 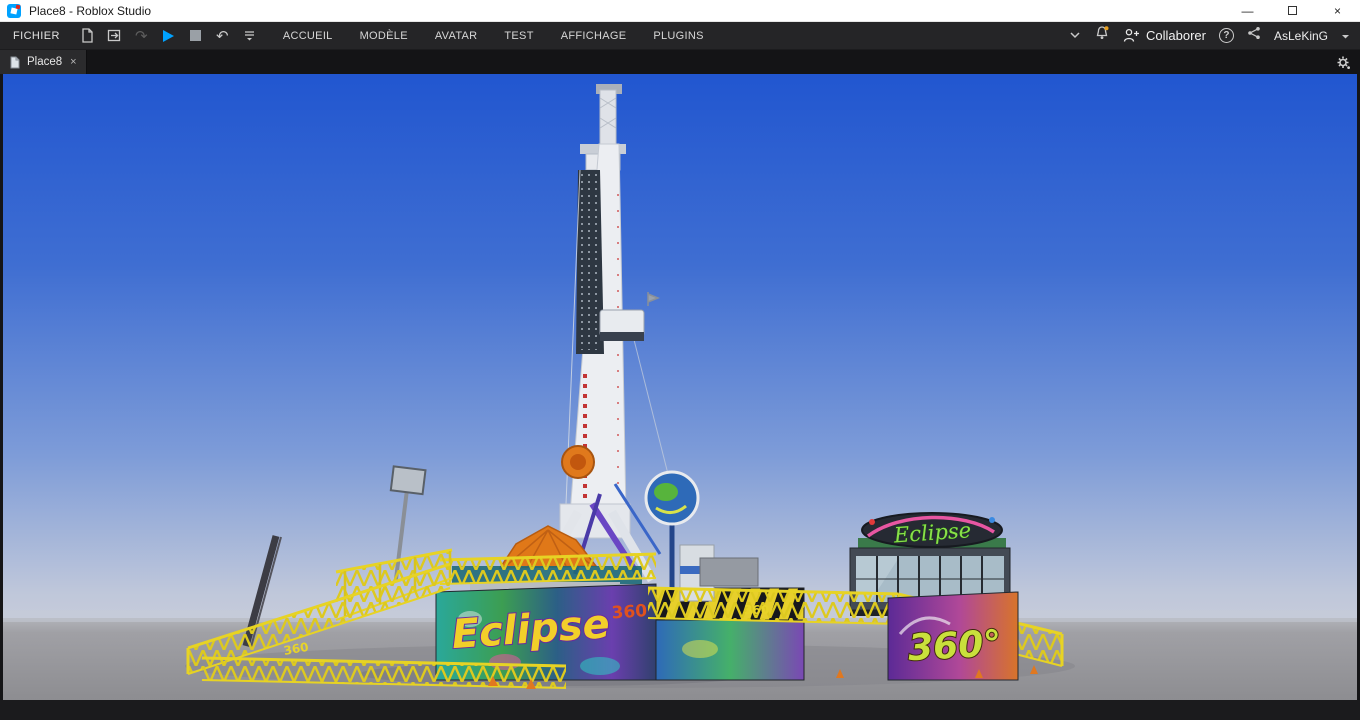 I want to click on play-button, so click(x=168, y=36).